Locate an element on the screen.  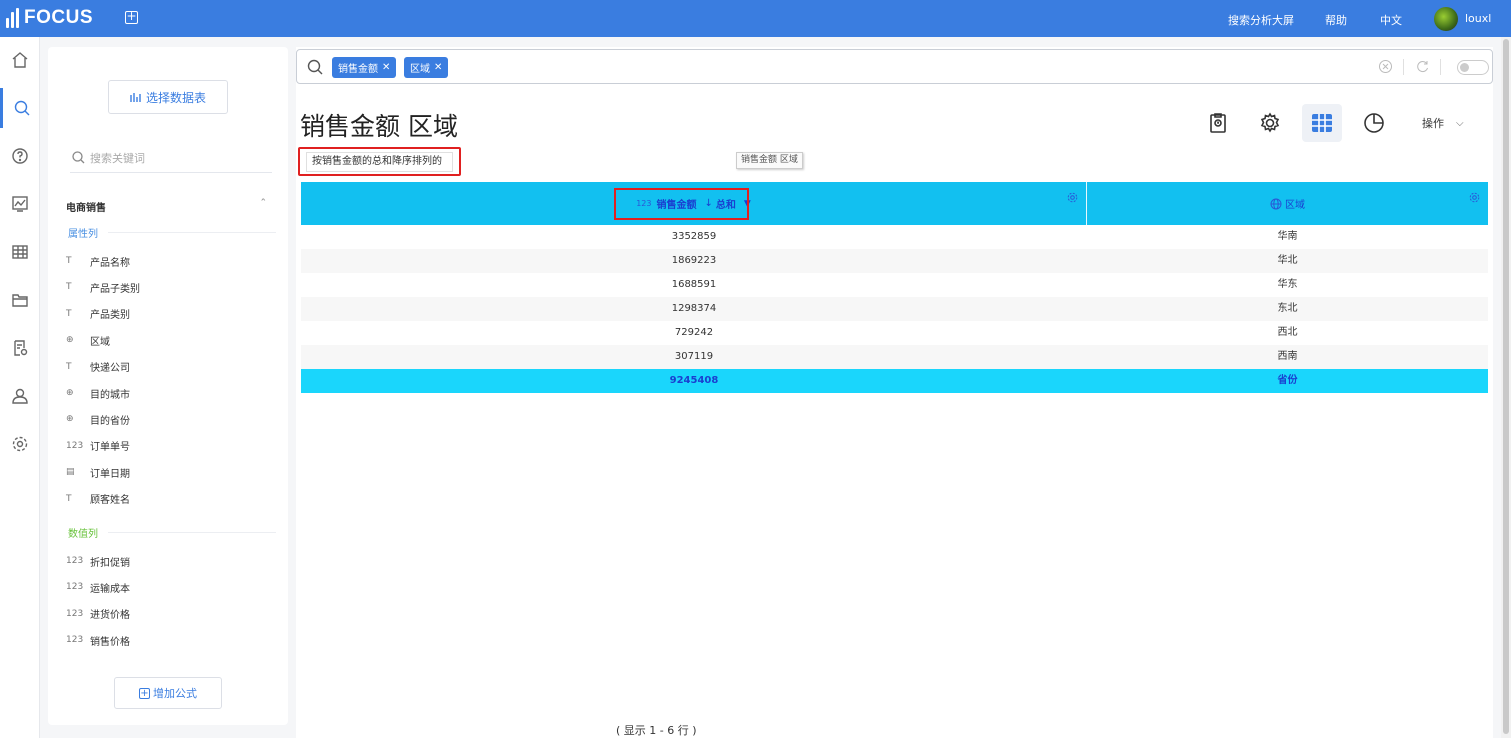
search-dashboard-link: 搜索分析大屏 is located at coordinates (1261, 20).